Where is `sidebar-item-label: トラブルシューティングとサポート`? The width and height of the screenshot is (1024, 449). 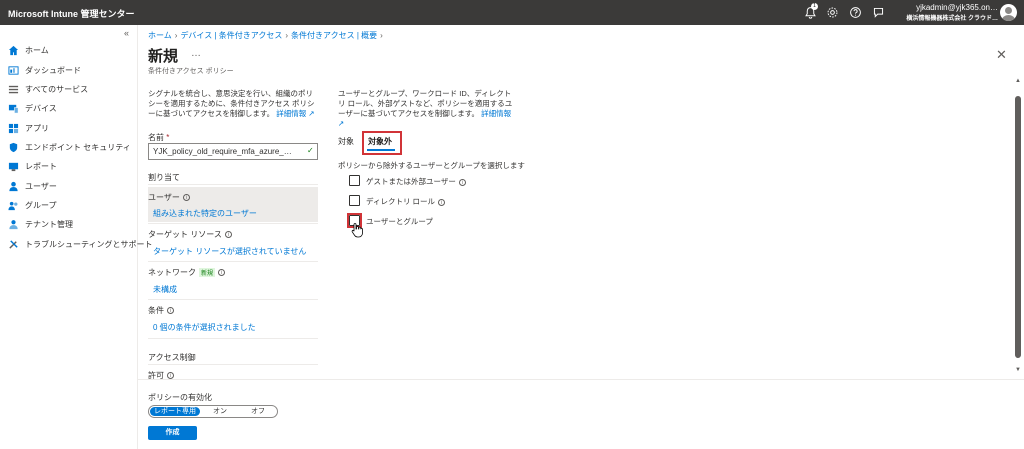
sidebar-item-label: トラブルシューティングとサポート is located at coordinates (89, 244).